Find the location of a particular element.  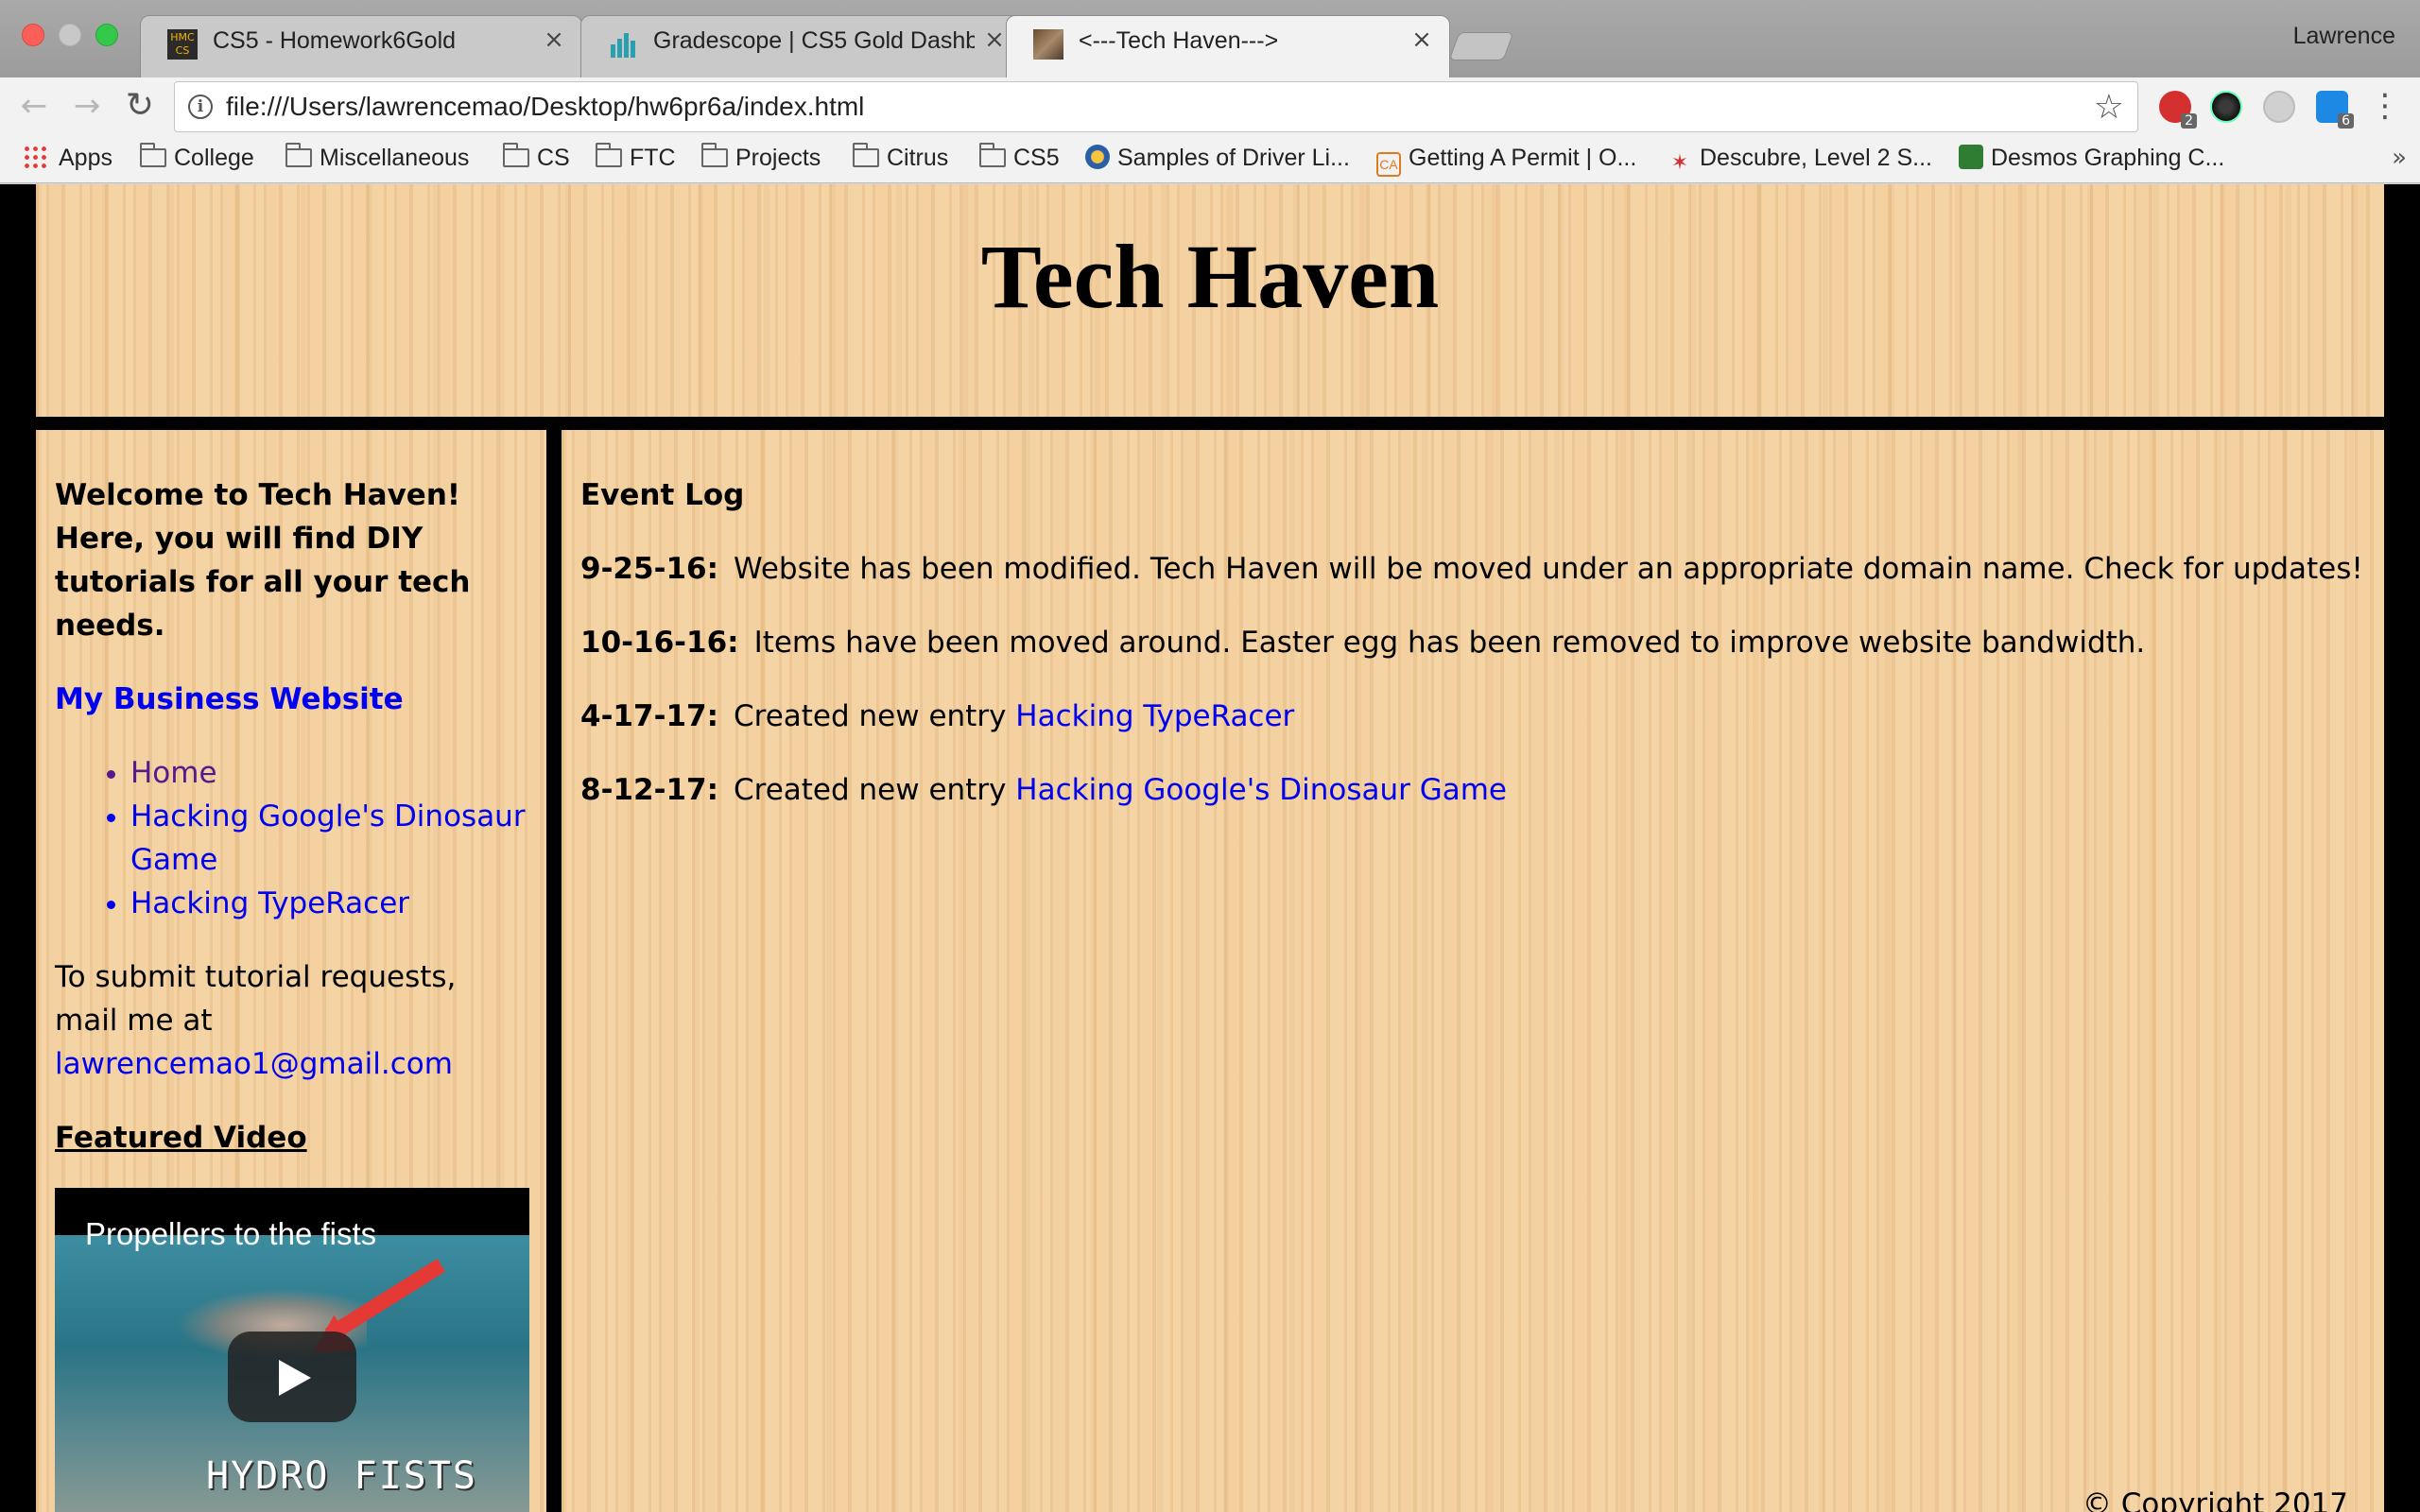

tab-tech-haven: <---Tech Haven---> × is located at coordinates (1228, 46).